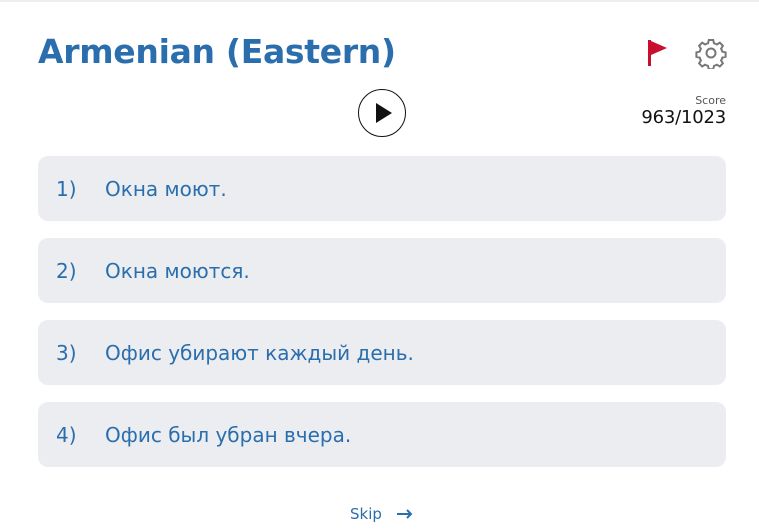  What do you see at coordinates (177, 270) in the screenshot?
I see `option-text: Окна моются.` at bounding box center [177, 270].